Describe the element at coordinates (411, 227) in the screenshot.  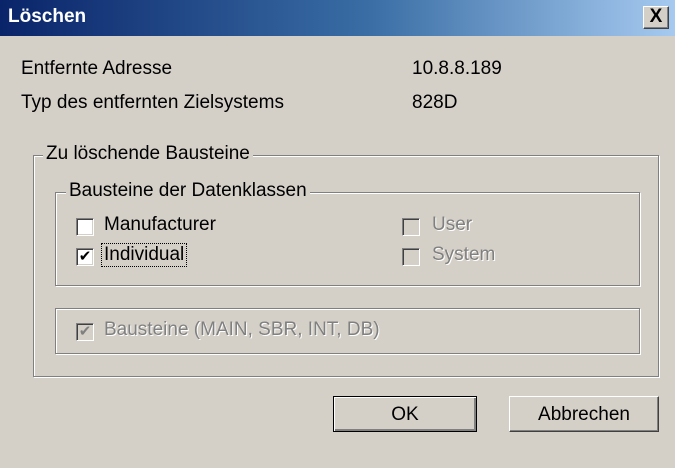
I see `user-checkbox` at that location.